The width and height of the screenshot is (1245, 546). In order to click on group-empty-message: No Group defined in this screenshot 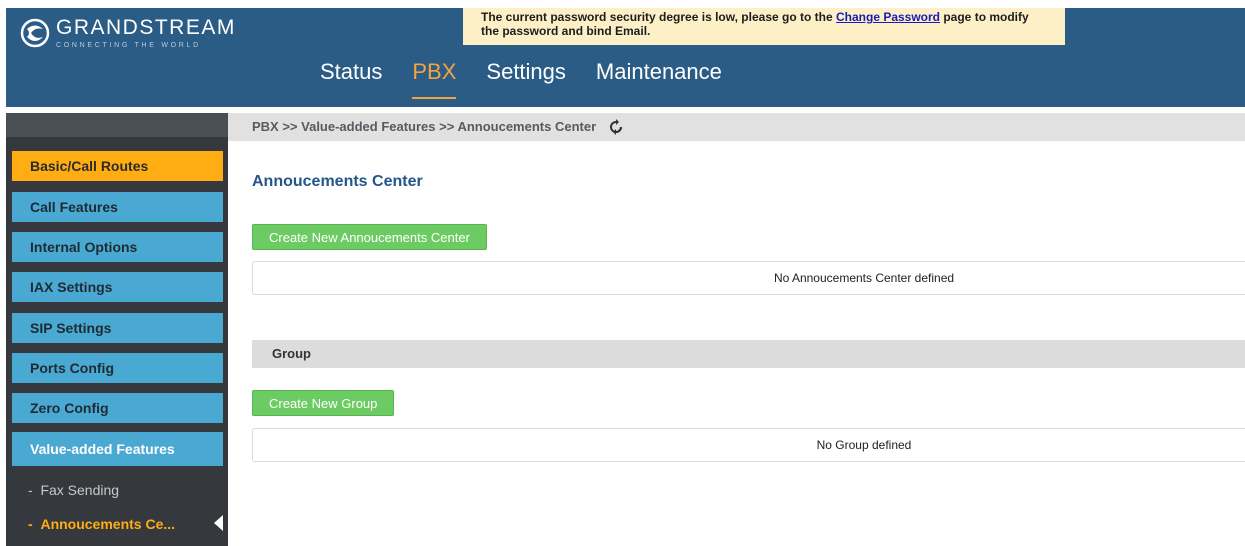, I will do `click(748, 445)`.